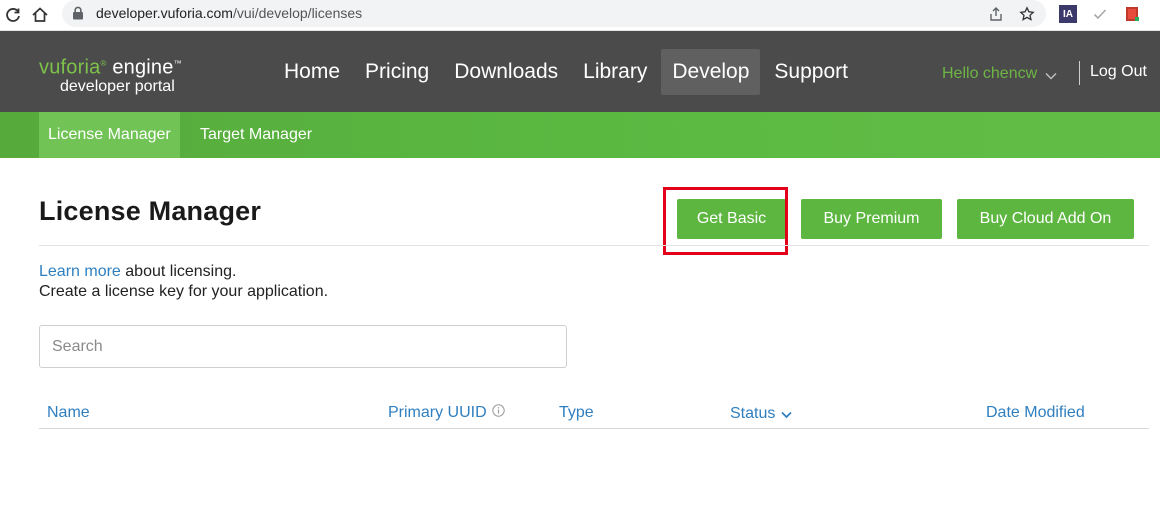 Image resolution: width=1160 pixels, height=514 pixels. What do you see at coordinates (580, 135) in the screenshot?
I see `sub-nav: License Manager Target Manager` at bounding box center [580, 135].